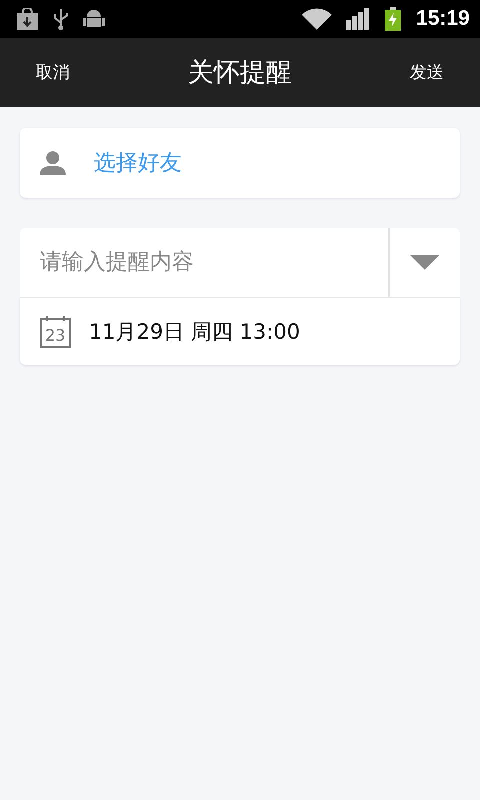 Image resolution: width=480 pixels, height=800 pixels. Describe the element at coordinates (61, 19) in the screenshot. I see `usb-icon` at that location.